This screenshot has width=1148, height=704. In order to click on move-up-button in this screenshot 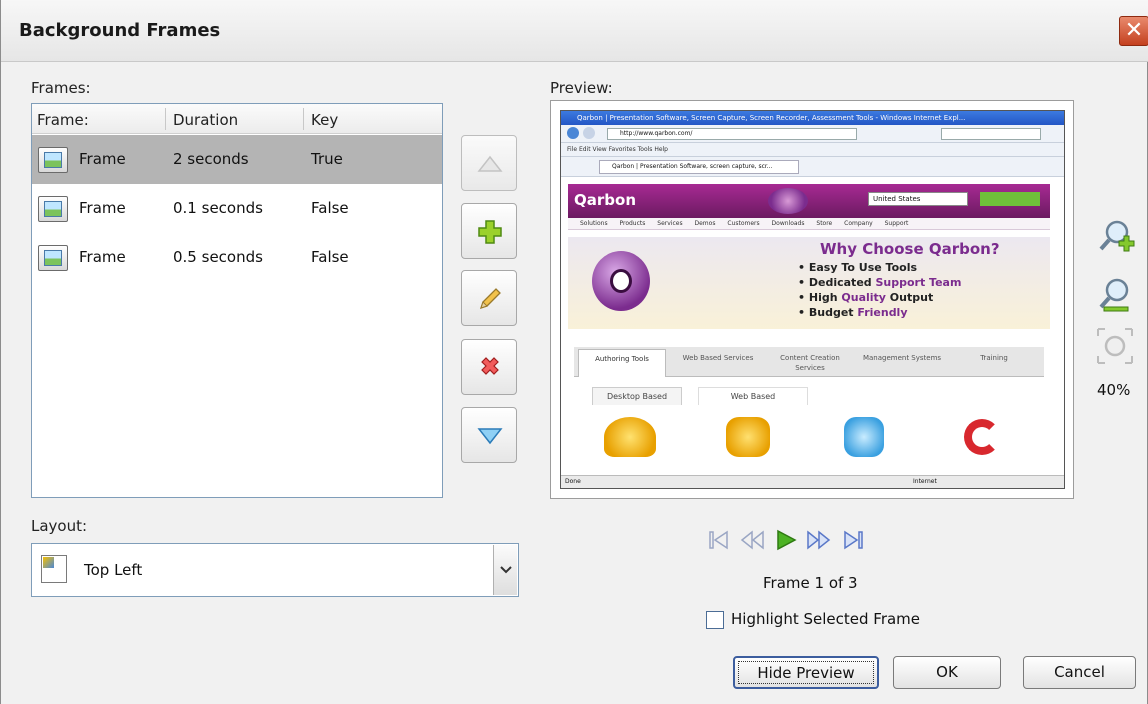, I will do `click(489, 163)`.